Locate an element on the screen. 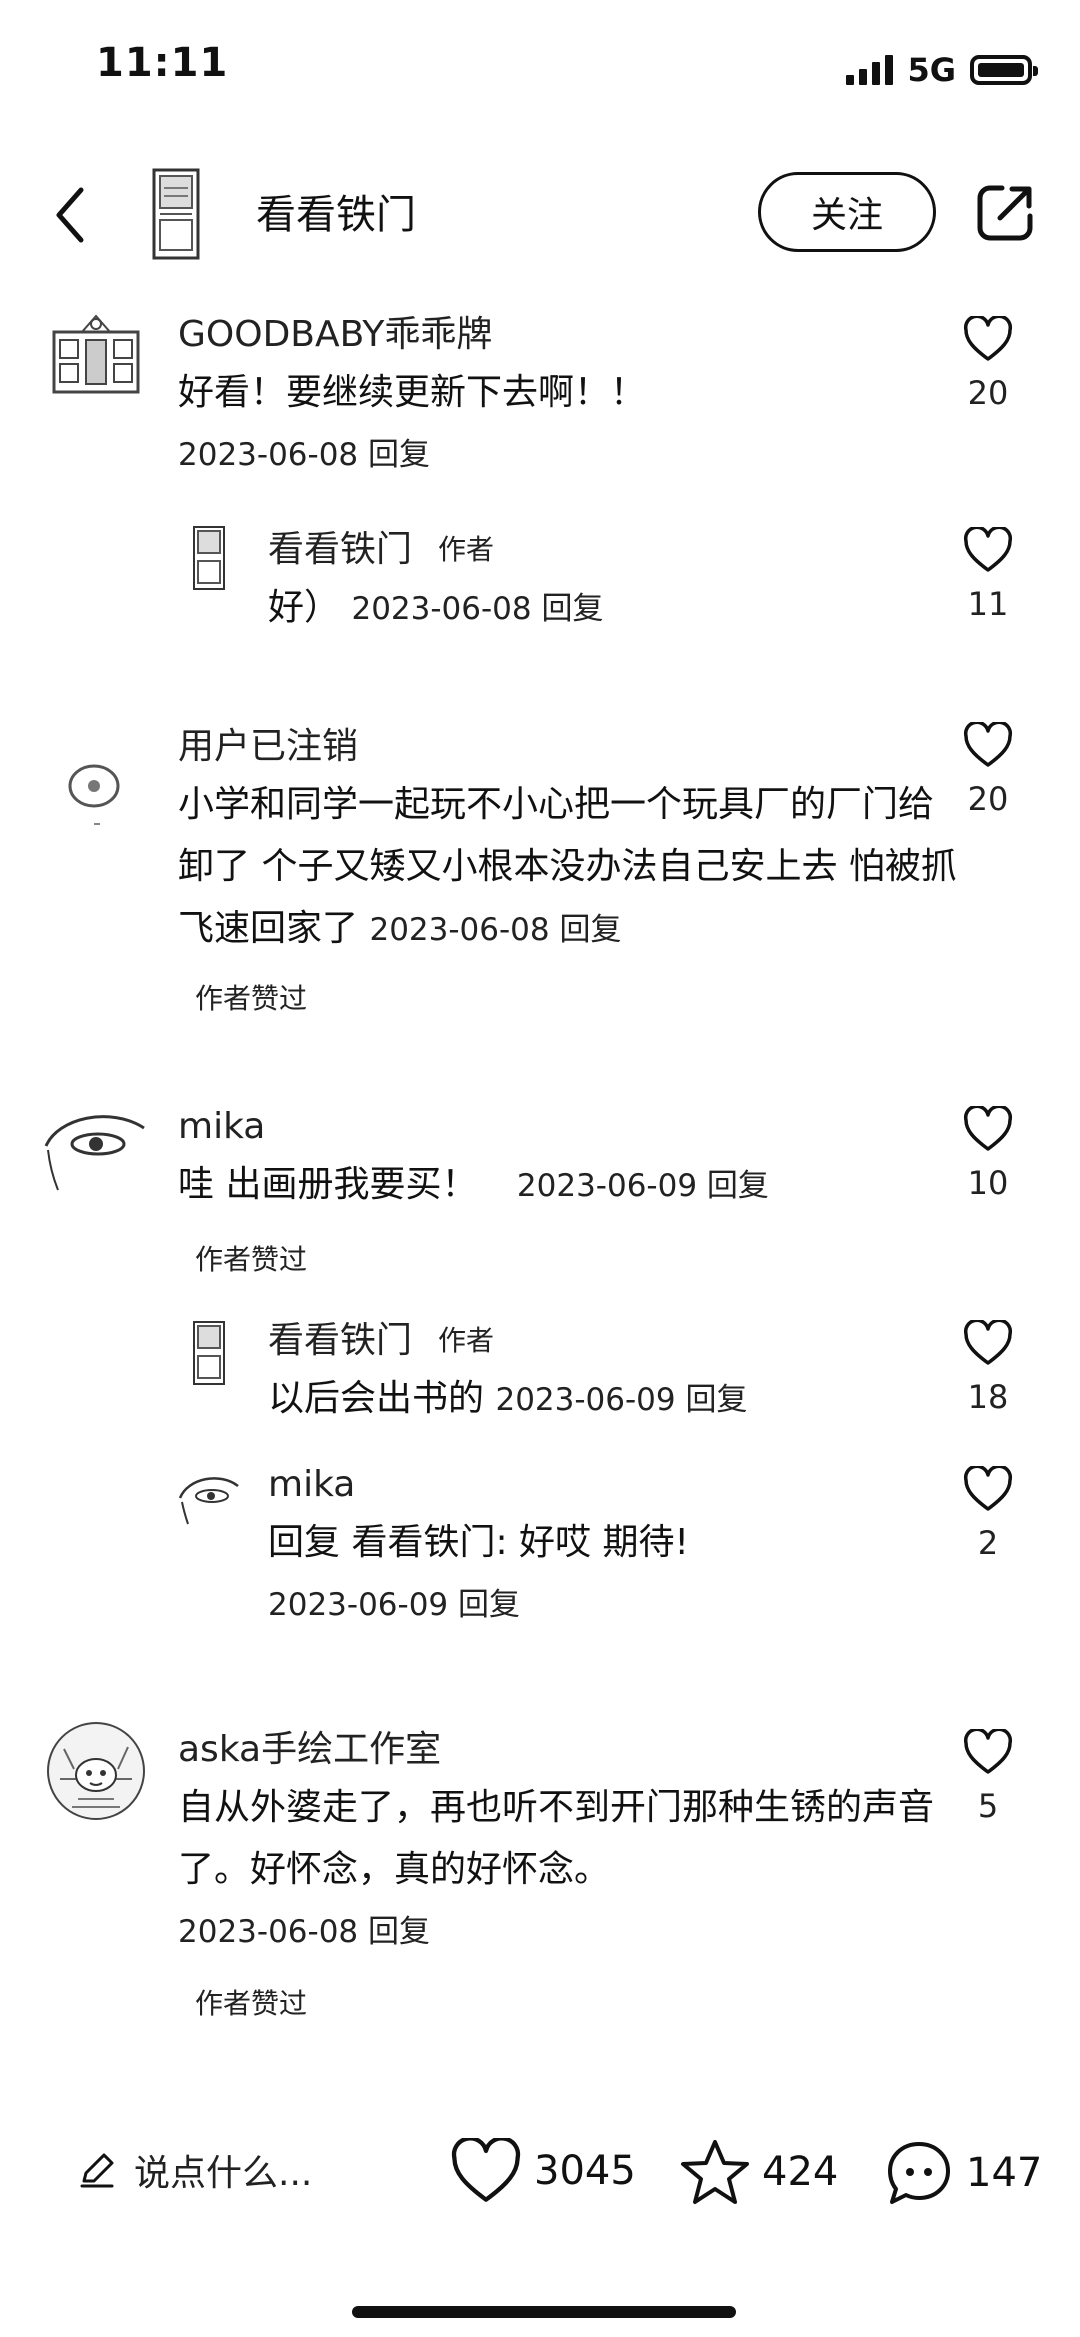 This screenshot has height=2337, width=1080. reply-text: 好） is located at coordinates (304, 607).